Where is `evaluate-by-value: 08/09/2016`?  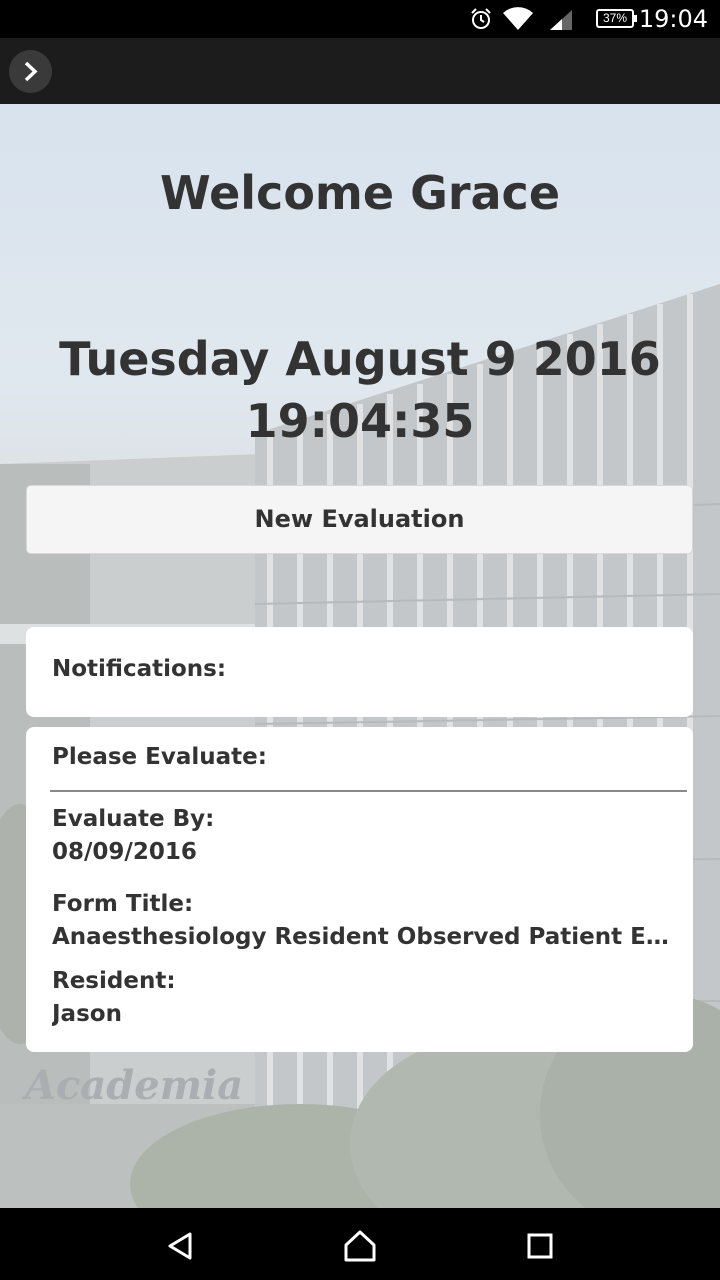 evaluate-by-value: 08/09/2016 is located at coordinates (124, 852).